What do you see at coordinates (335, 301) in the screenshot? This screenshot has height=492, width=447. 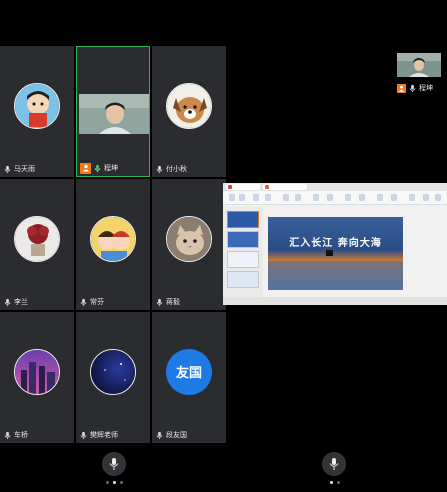 I see `presentation-statusbar` at bounding box center [335, 301].